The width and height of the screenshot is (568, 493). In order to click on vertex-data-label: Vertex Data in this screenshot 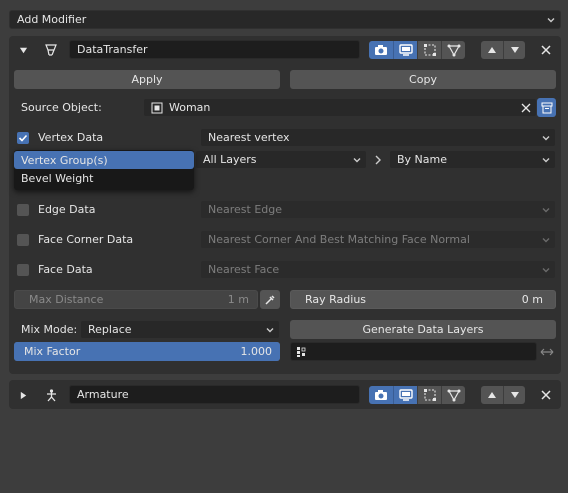, I will do `click(71, 137)`.